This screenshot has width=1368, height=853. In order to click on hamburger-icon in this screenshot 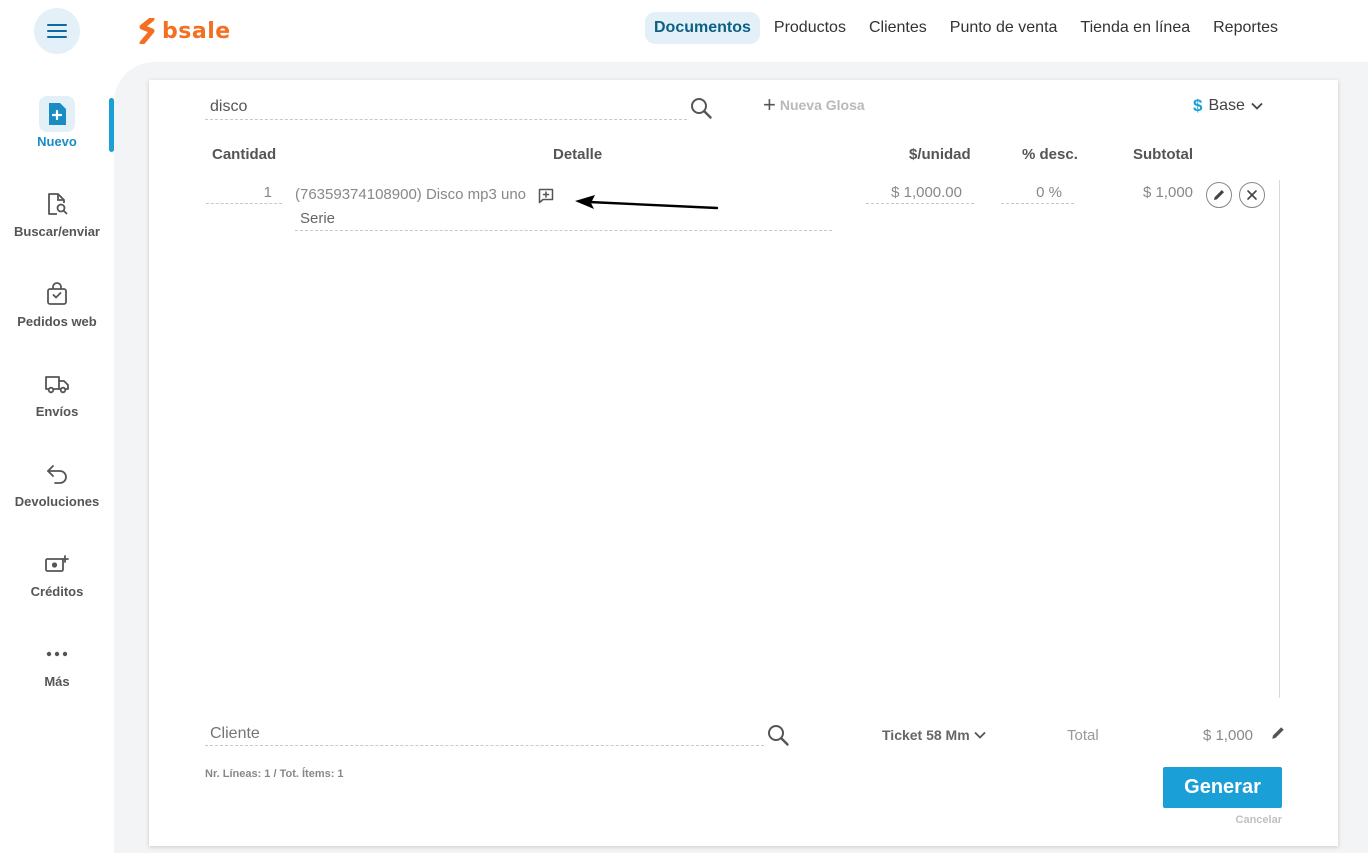, I will do `click(57, 31)`.